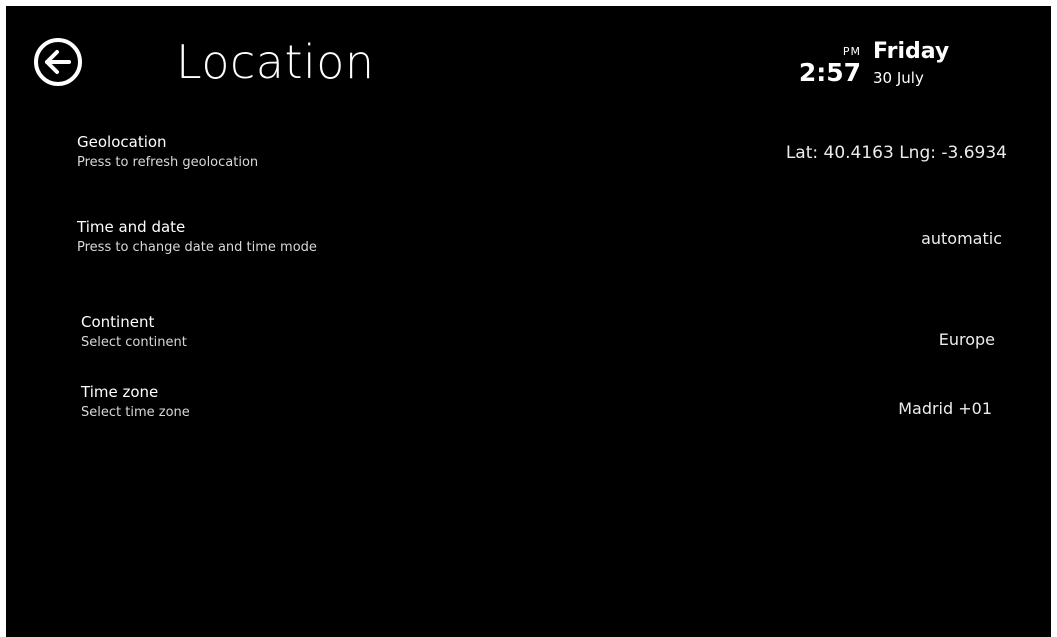  I want to click on arrow-left-circle-icon, so click(58, 62).